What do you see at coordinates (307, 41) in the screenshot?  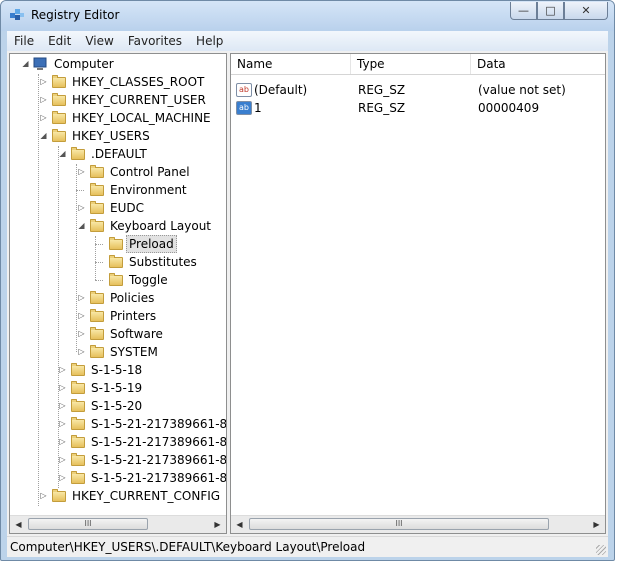 I see `menu-bar: File Edit View Favorites Help` at bounding box center [307, 41].